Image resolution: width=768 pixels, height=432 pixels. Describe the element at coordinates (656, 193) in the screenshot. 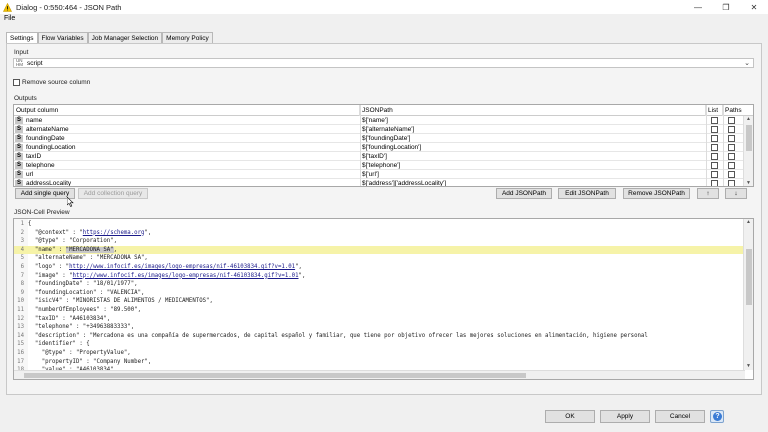

I see `remove-jsonpath-button: Remove JSONPath` at that location.